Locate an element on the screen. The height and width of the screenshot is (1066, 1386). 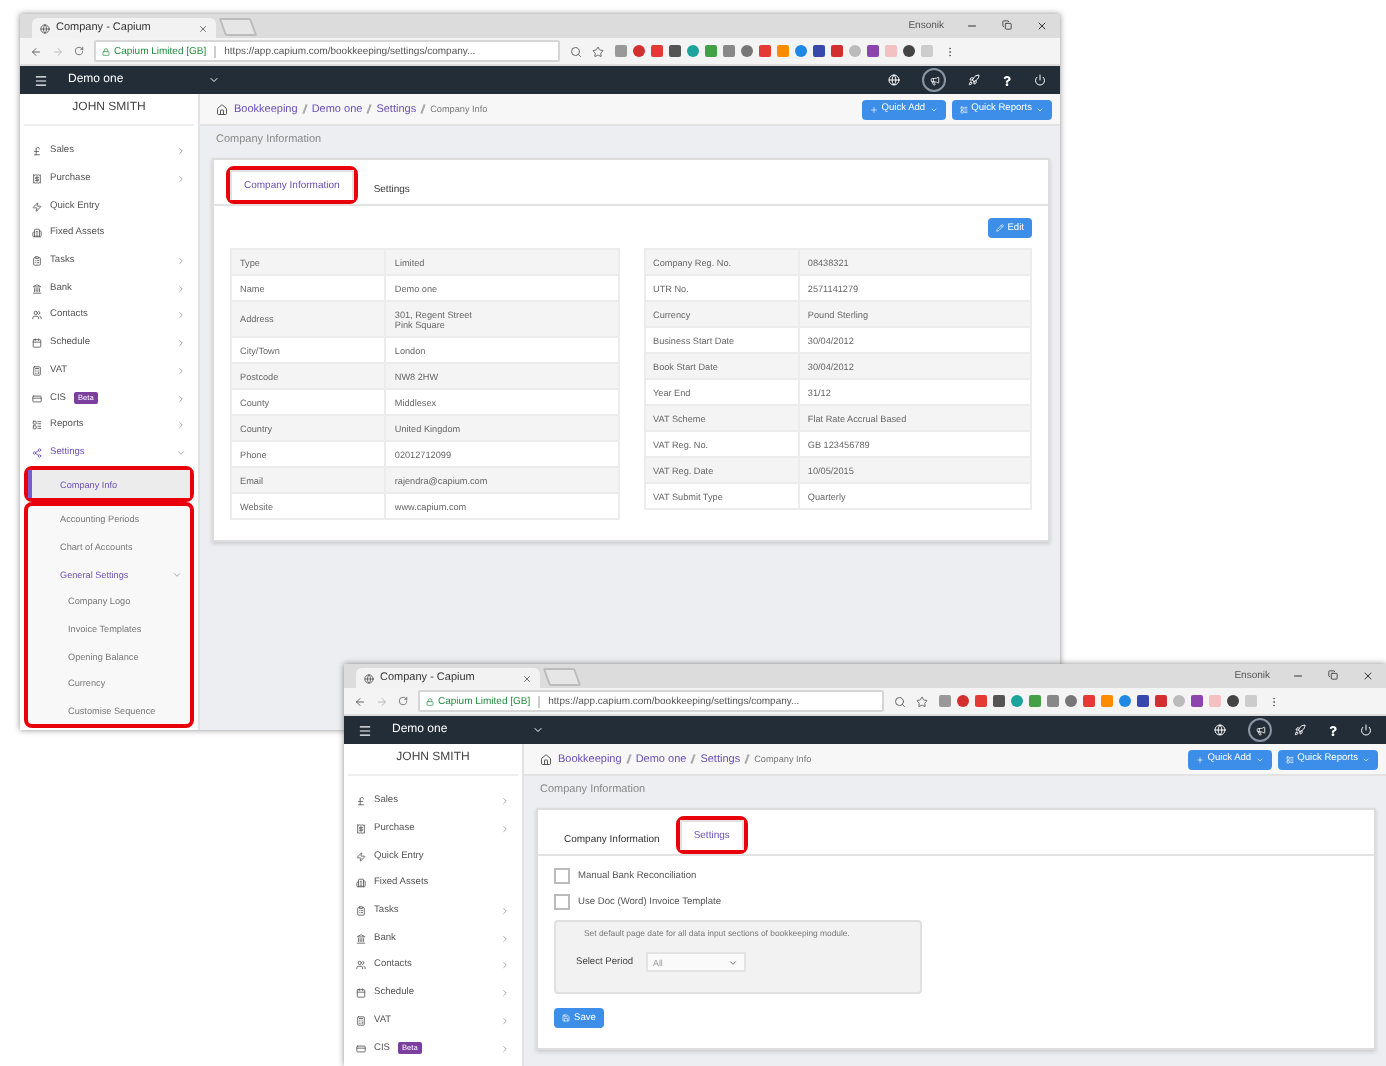
share-icon is located at coordinates (37, 452).